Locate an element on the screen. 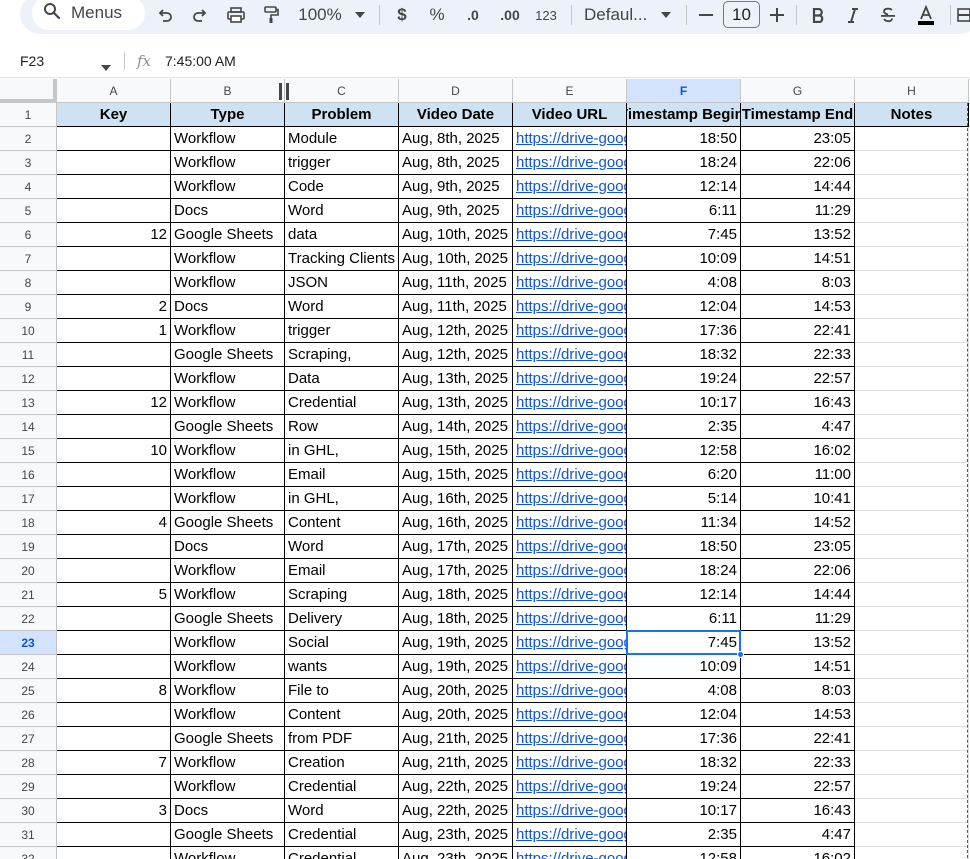  row-header: 32 is located at coordinates (28, 853).